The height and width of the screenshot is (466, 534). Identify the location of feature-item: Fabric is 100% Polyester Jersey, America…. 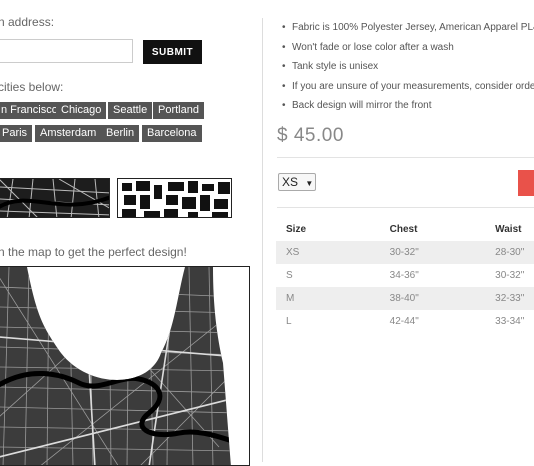
(408, 28).